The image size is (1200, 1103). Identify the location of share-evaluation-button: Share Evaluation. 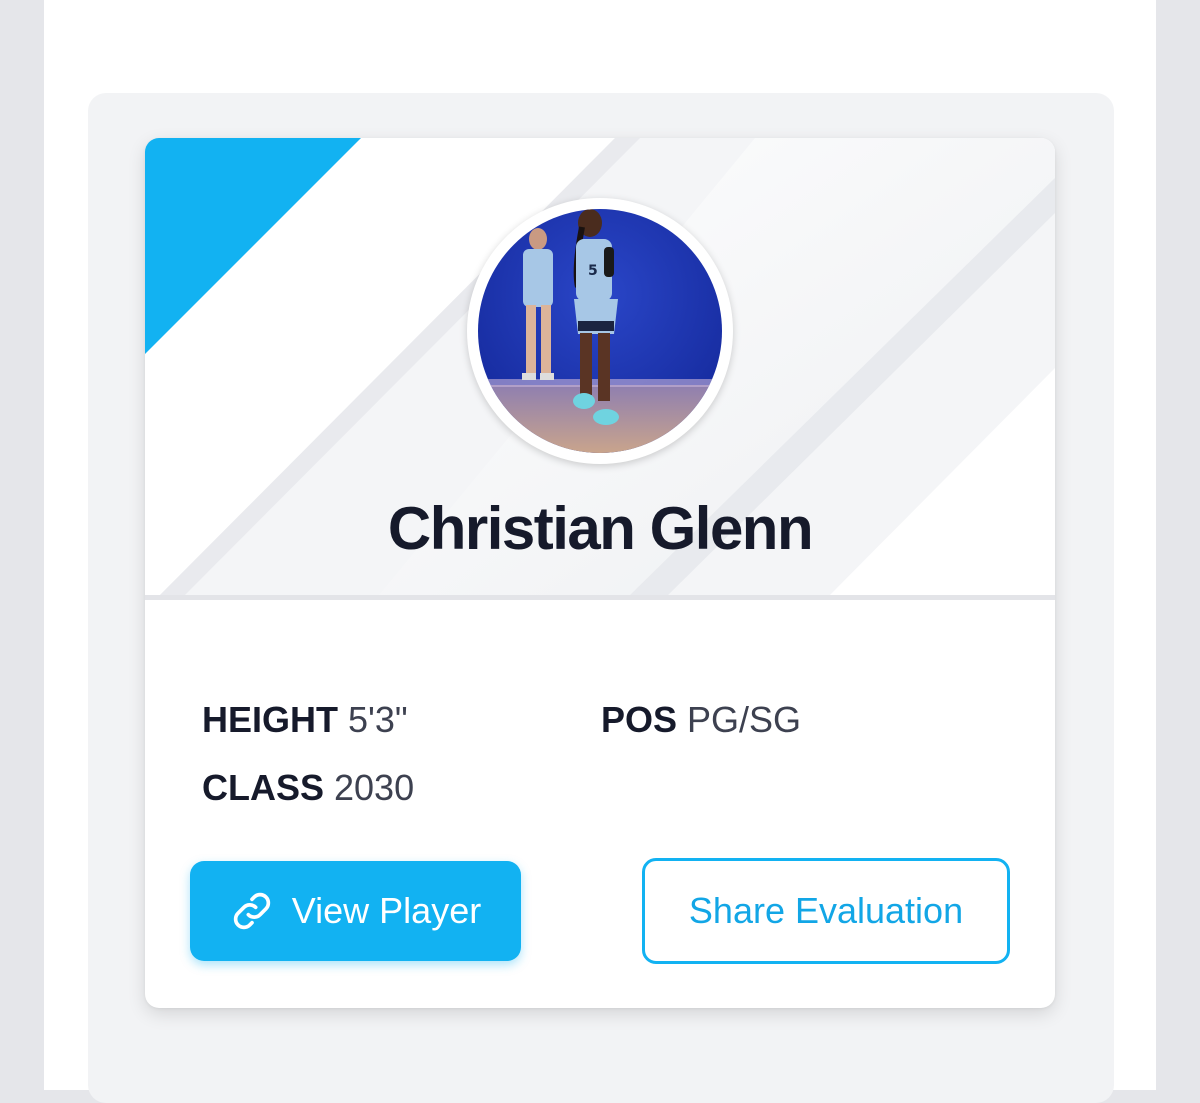
(826, 911).